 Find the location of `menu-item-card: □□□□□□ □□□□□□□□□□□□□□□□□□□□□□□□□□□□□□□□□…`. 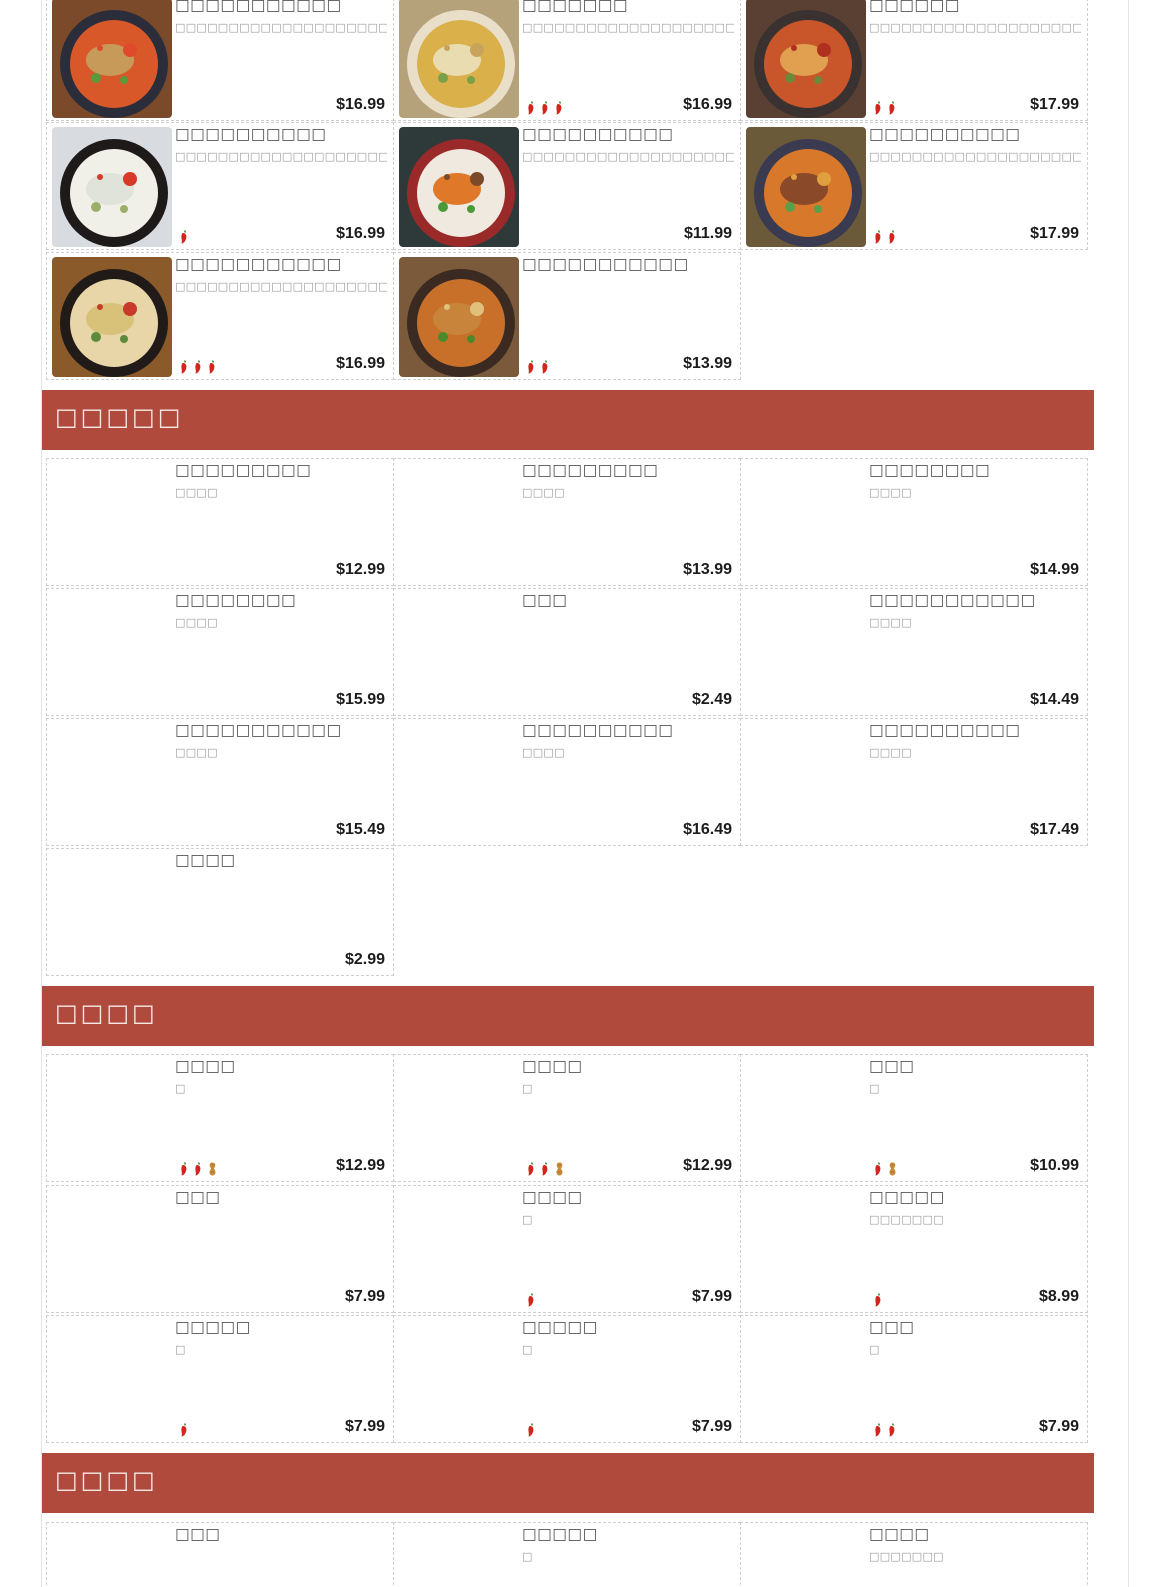

menu-item-card: □□□□□□ □□□□□□□□□□□□□□□□□□□□□□□□□□□□□□□□□… is located at coordinates (914, 60).